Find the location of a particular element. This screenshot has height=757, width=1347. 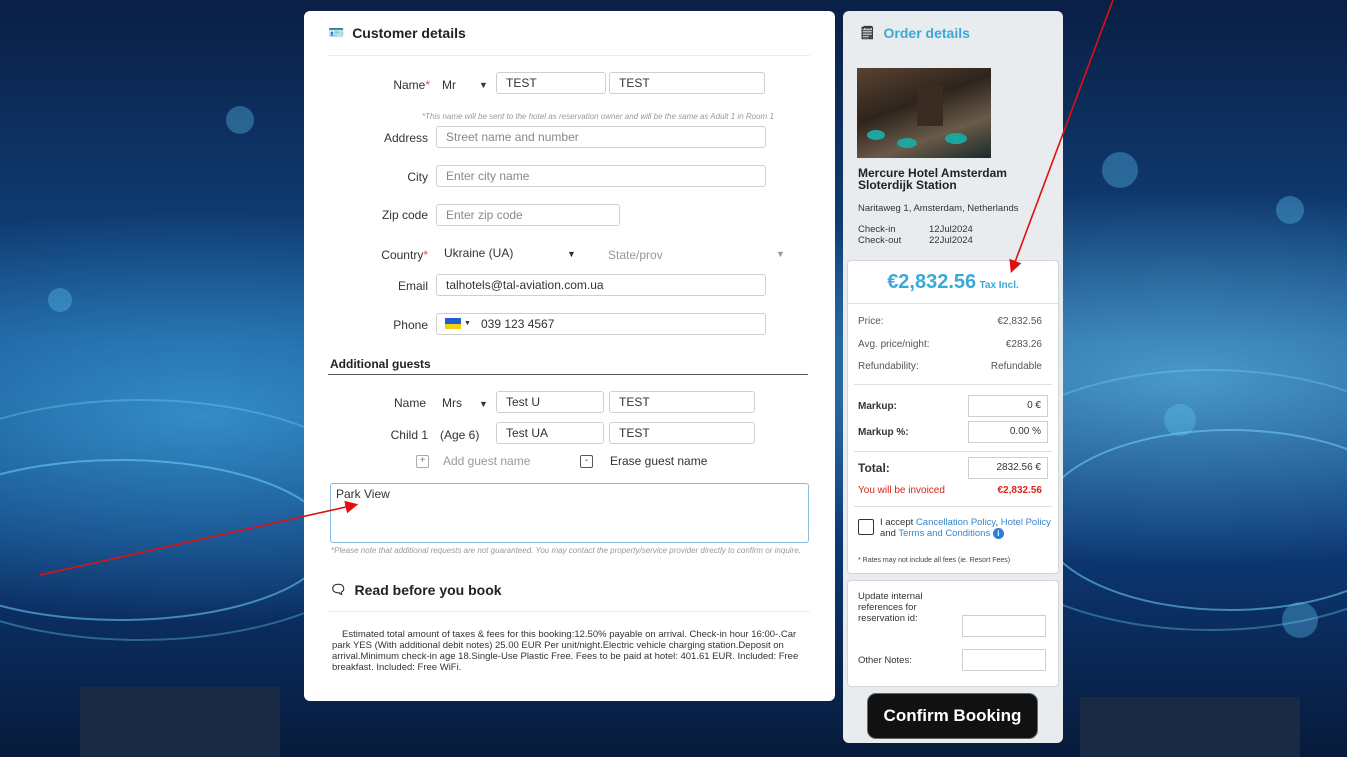

receipt-icon: 🗒 is located at coordinates (867, 32).